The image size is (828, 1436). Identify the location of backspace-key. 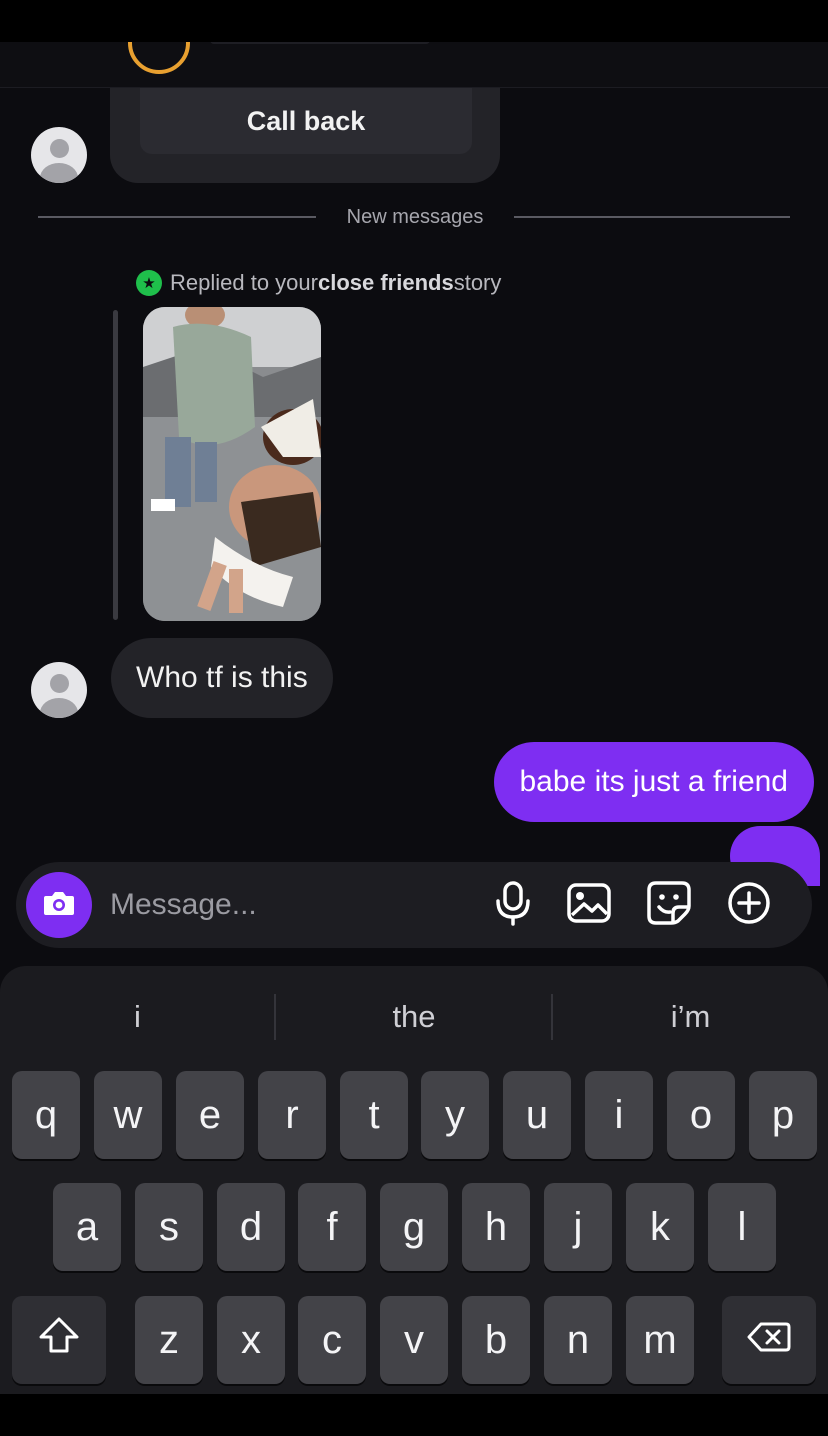
(769, 1340).